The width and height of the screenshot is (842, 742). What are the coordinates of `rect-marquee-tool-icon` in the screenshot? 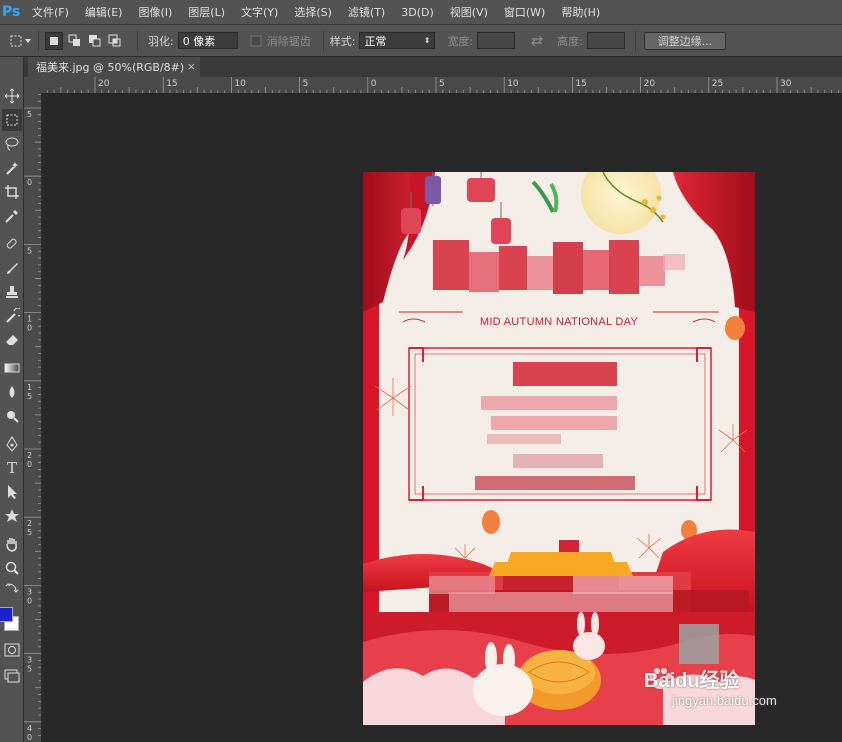 It's located at (12, 120).